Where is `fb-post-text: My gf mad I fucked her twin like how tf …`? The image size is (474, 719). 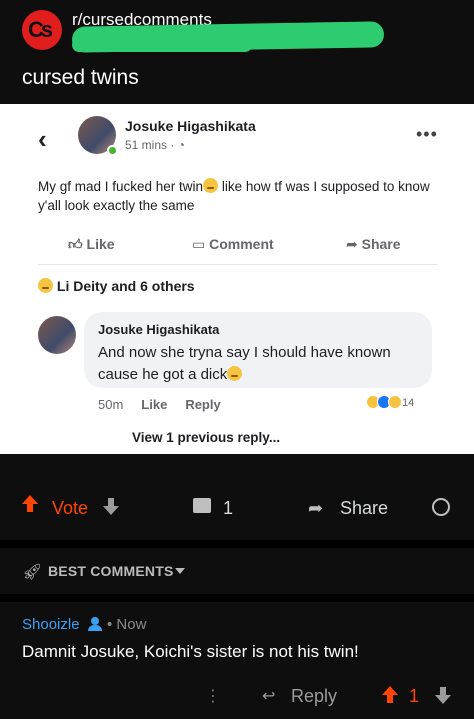 fb-post-text: My gf mad I fucked her twin like how tf … is located at coordinates (234, 195).